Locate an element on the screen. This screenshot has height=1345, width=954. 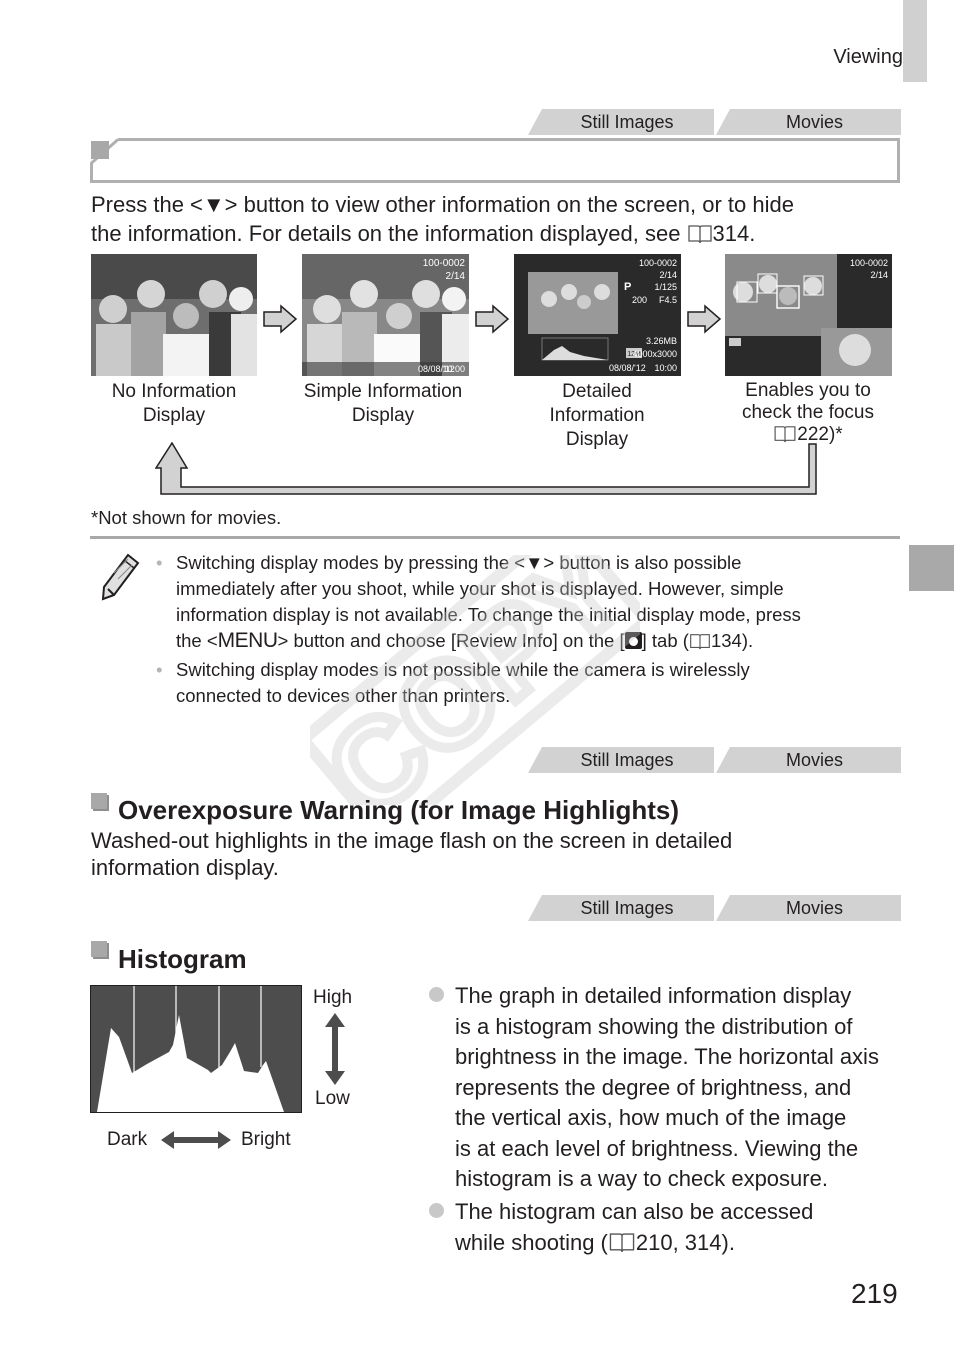
section-label: Viewing is located at coordinates (868, 57).